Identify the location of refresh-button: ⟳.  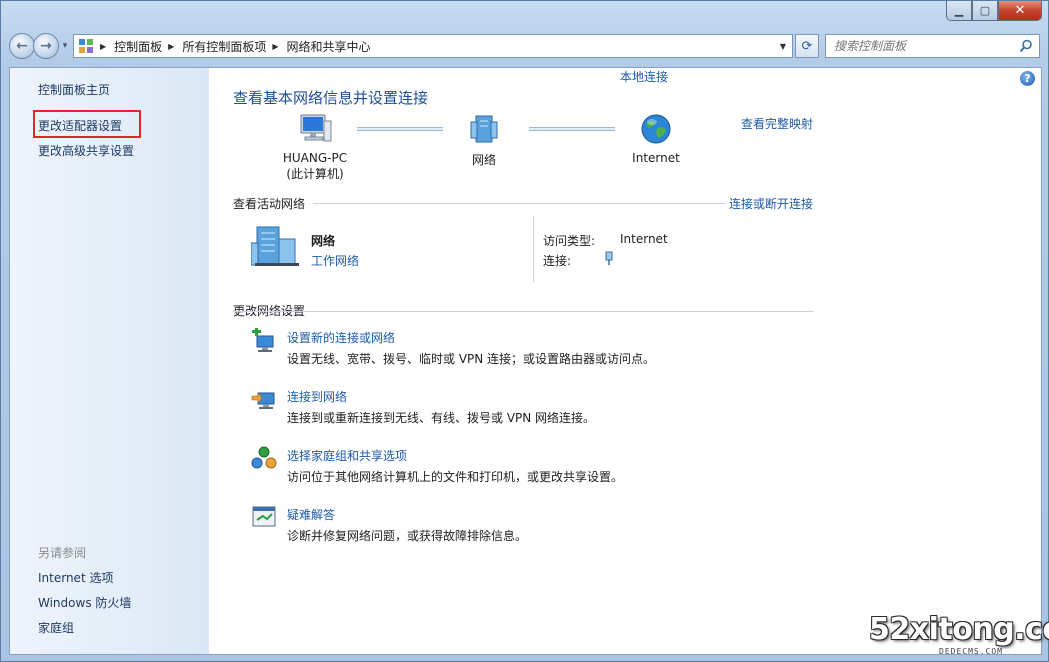
(807, 46).